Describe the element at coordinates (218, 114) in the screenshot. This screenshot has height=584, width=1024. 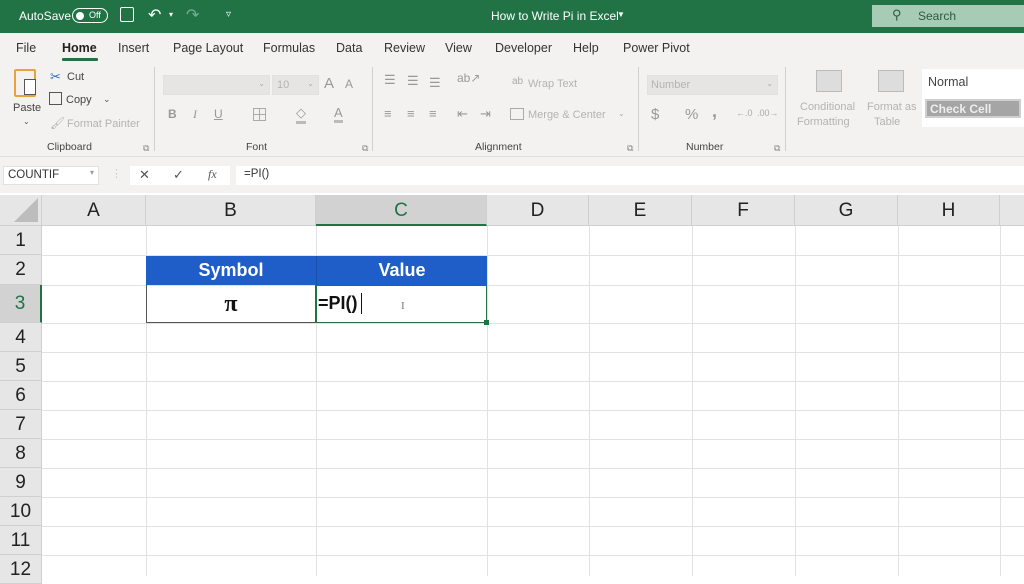
I see `underline-button: U` at that location.